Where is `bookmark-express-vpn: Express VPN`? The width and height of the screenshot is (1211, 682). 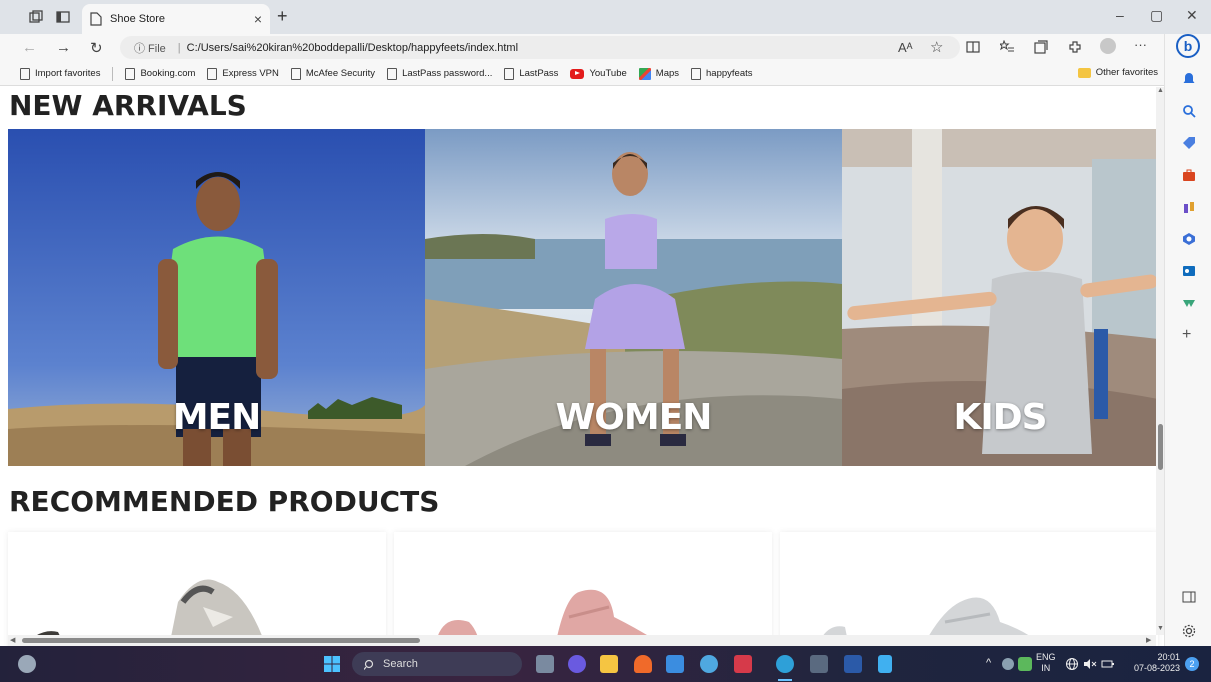 bookmark-express-vpn: Express VPN is located at coordinates (243, 73).